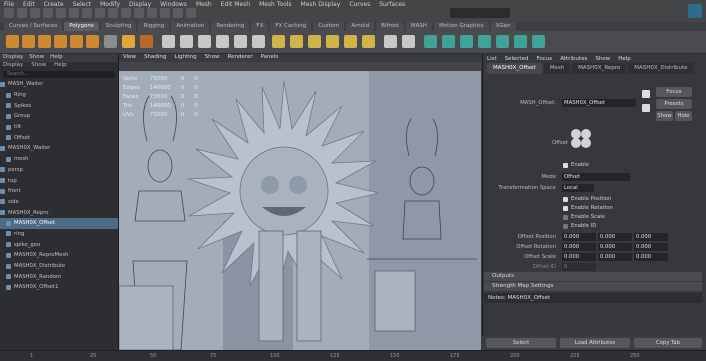  Describe the element at coordinates (204, 4) in the screenshot. I see `menu-mesh: Mesh` at that location.